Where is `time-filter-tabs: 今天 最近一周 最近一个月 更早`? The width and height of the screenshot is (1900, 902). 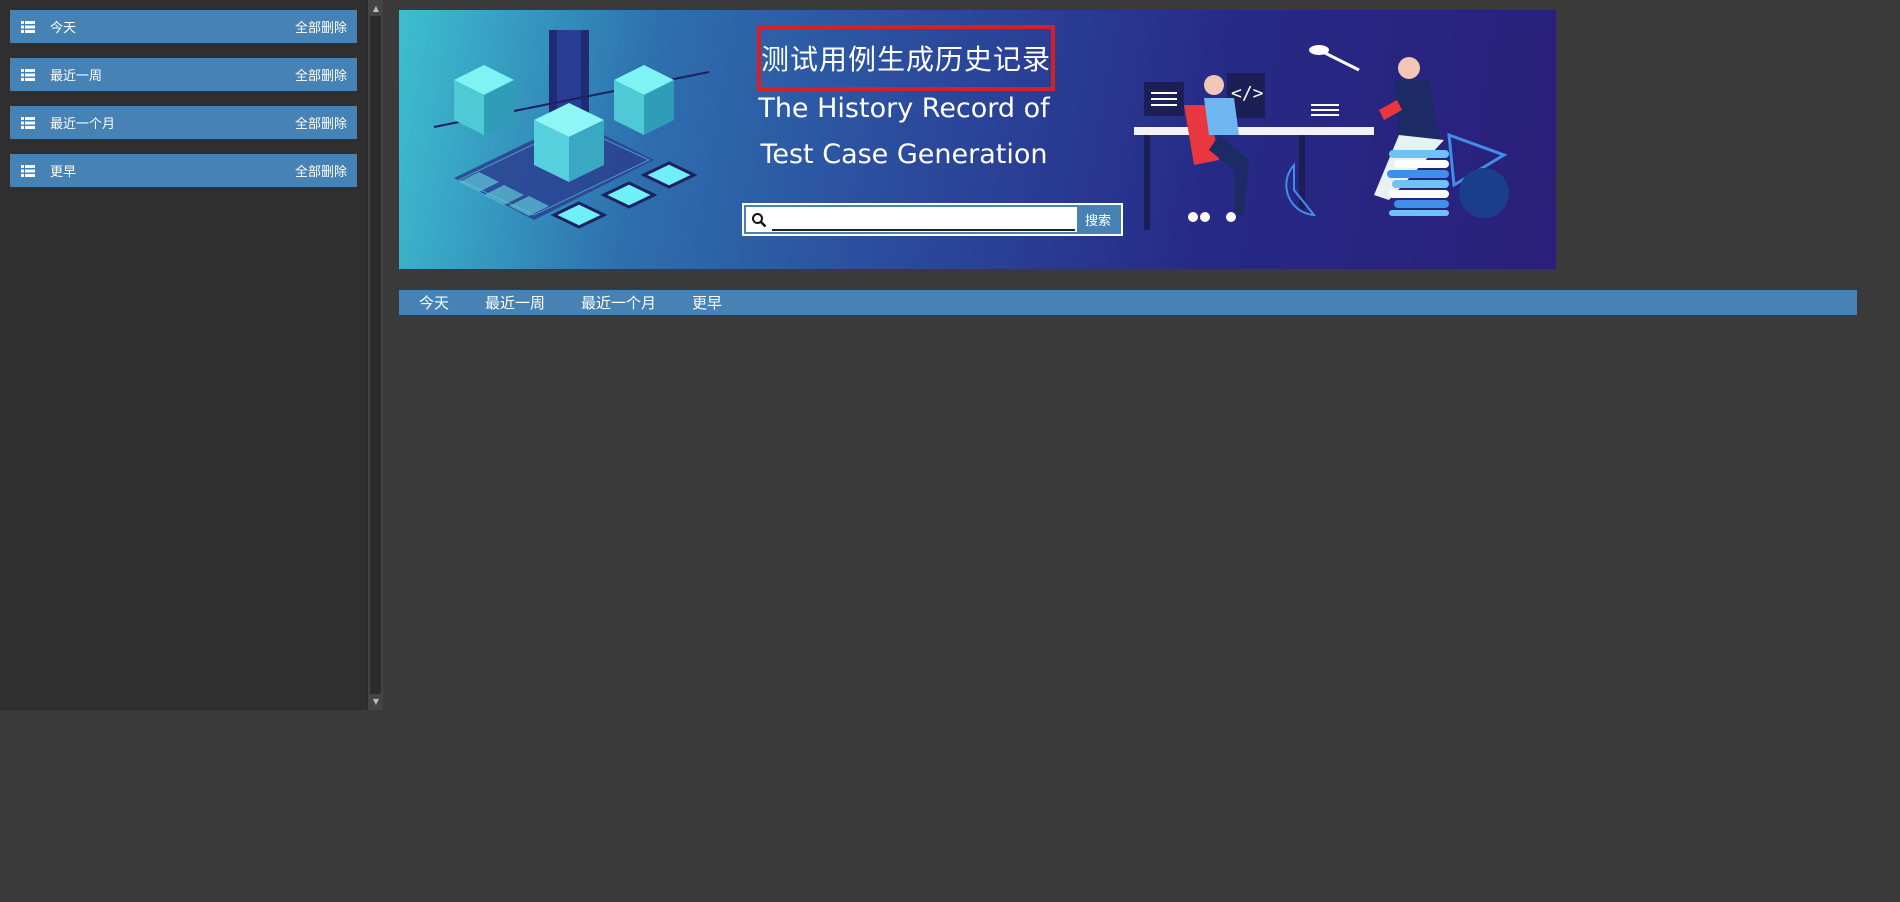 time-filter-tabs: 今天 最近一周 最近一个月 更早 is located at coordinates (1128, 302).